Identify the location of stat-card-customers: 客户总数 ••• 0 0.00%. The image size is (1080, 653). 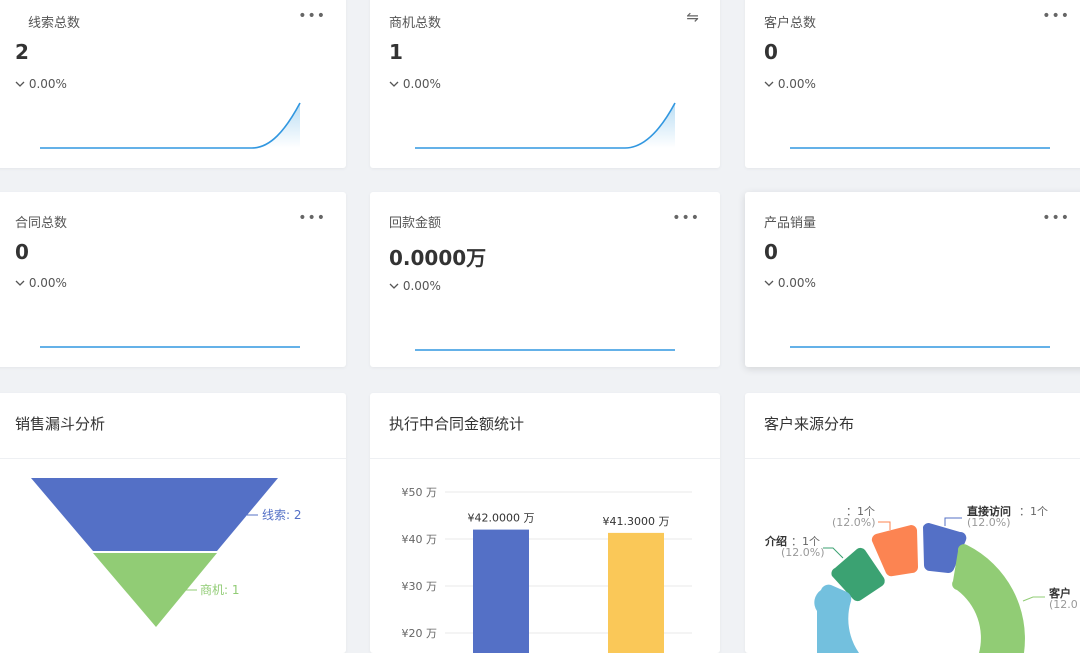
(912, 84).